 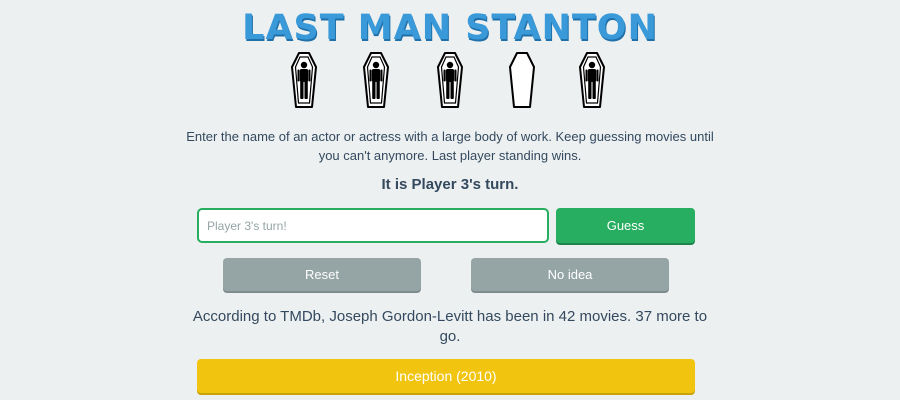 I want to click on player-coffins, so click(x=450, y=82).